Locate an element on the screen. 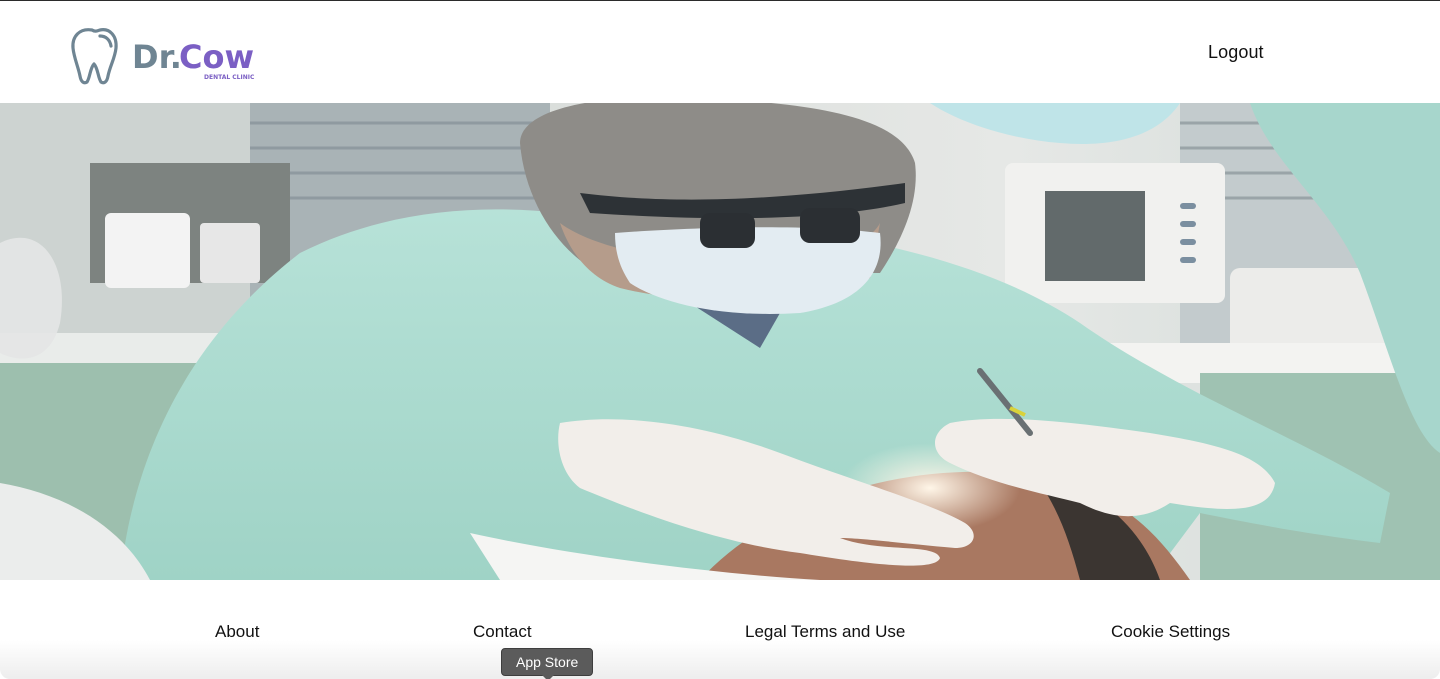  footer-link-about: About is located at coordinates (237, 632).